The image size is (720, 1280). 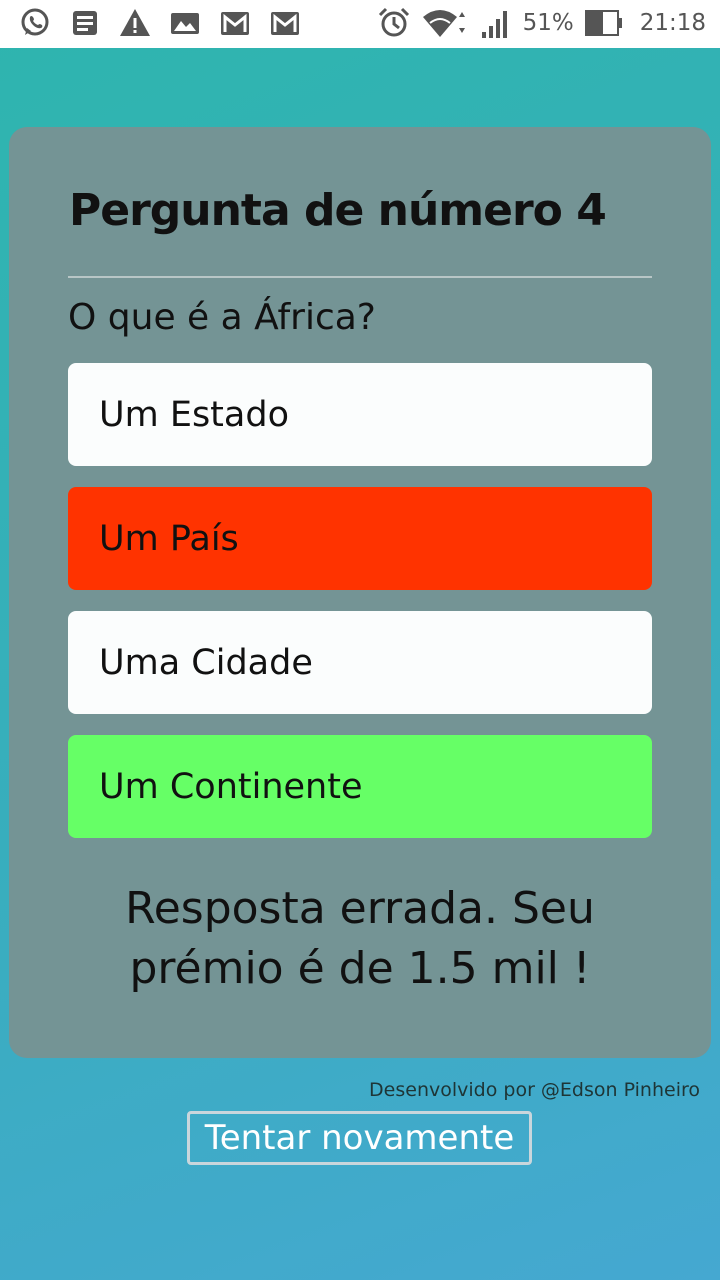 I want to click on answer-option-1: Um Estado, so click(x=360, y=414).